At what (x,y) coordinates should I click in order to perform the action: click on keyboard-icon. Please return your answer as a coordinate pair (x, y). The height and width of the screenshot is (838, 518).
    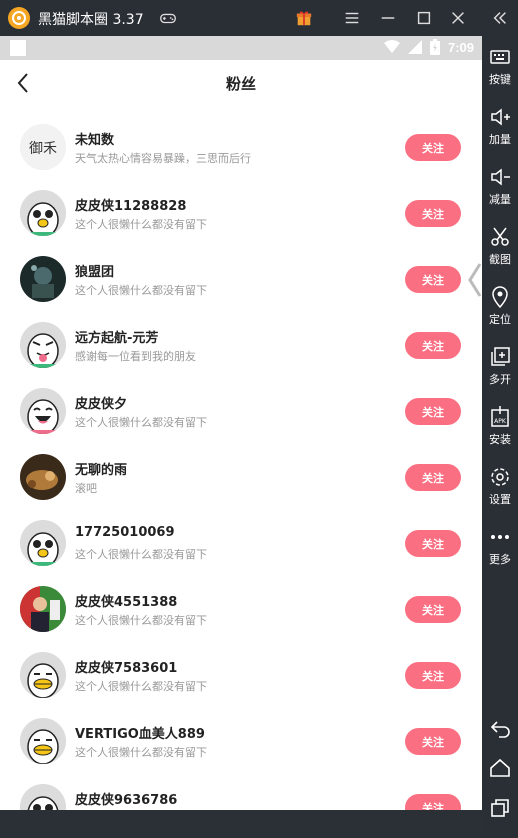
    Looking at the image, I should click on (500, 57).